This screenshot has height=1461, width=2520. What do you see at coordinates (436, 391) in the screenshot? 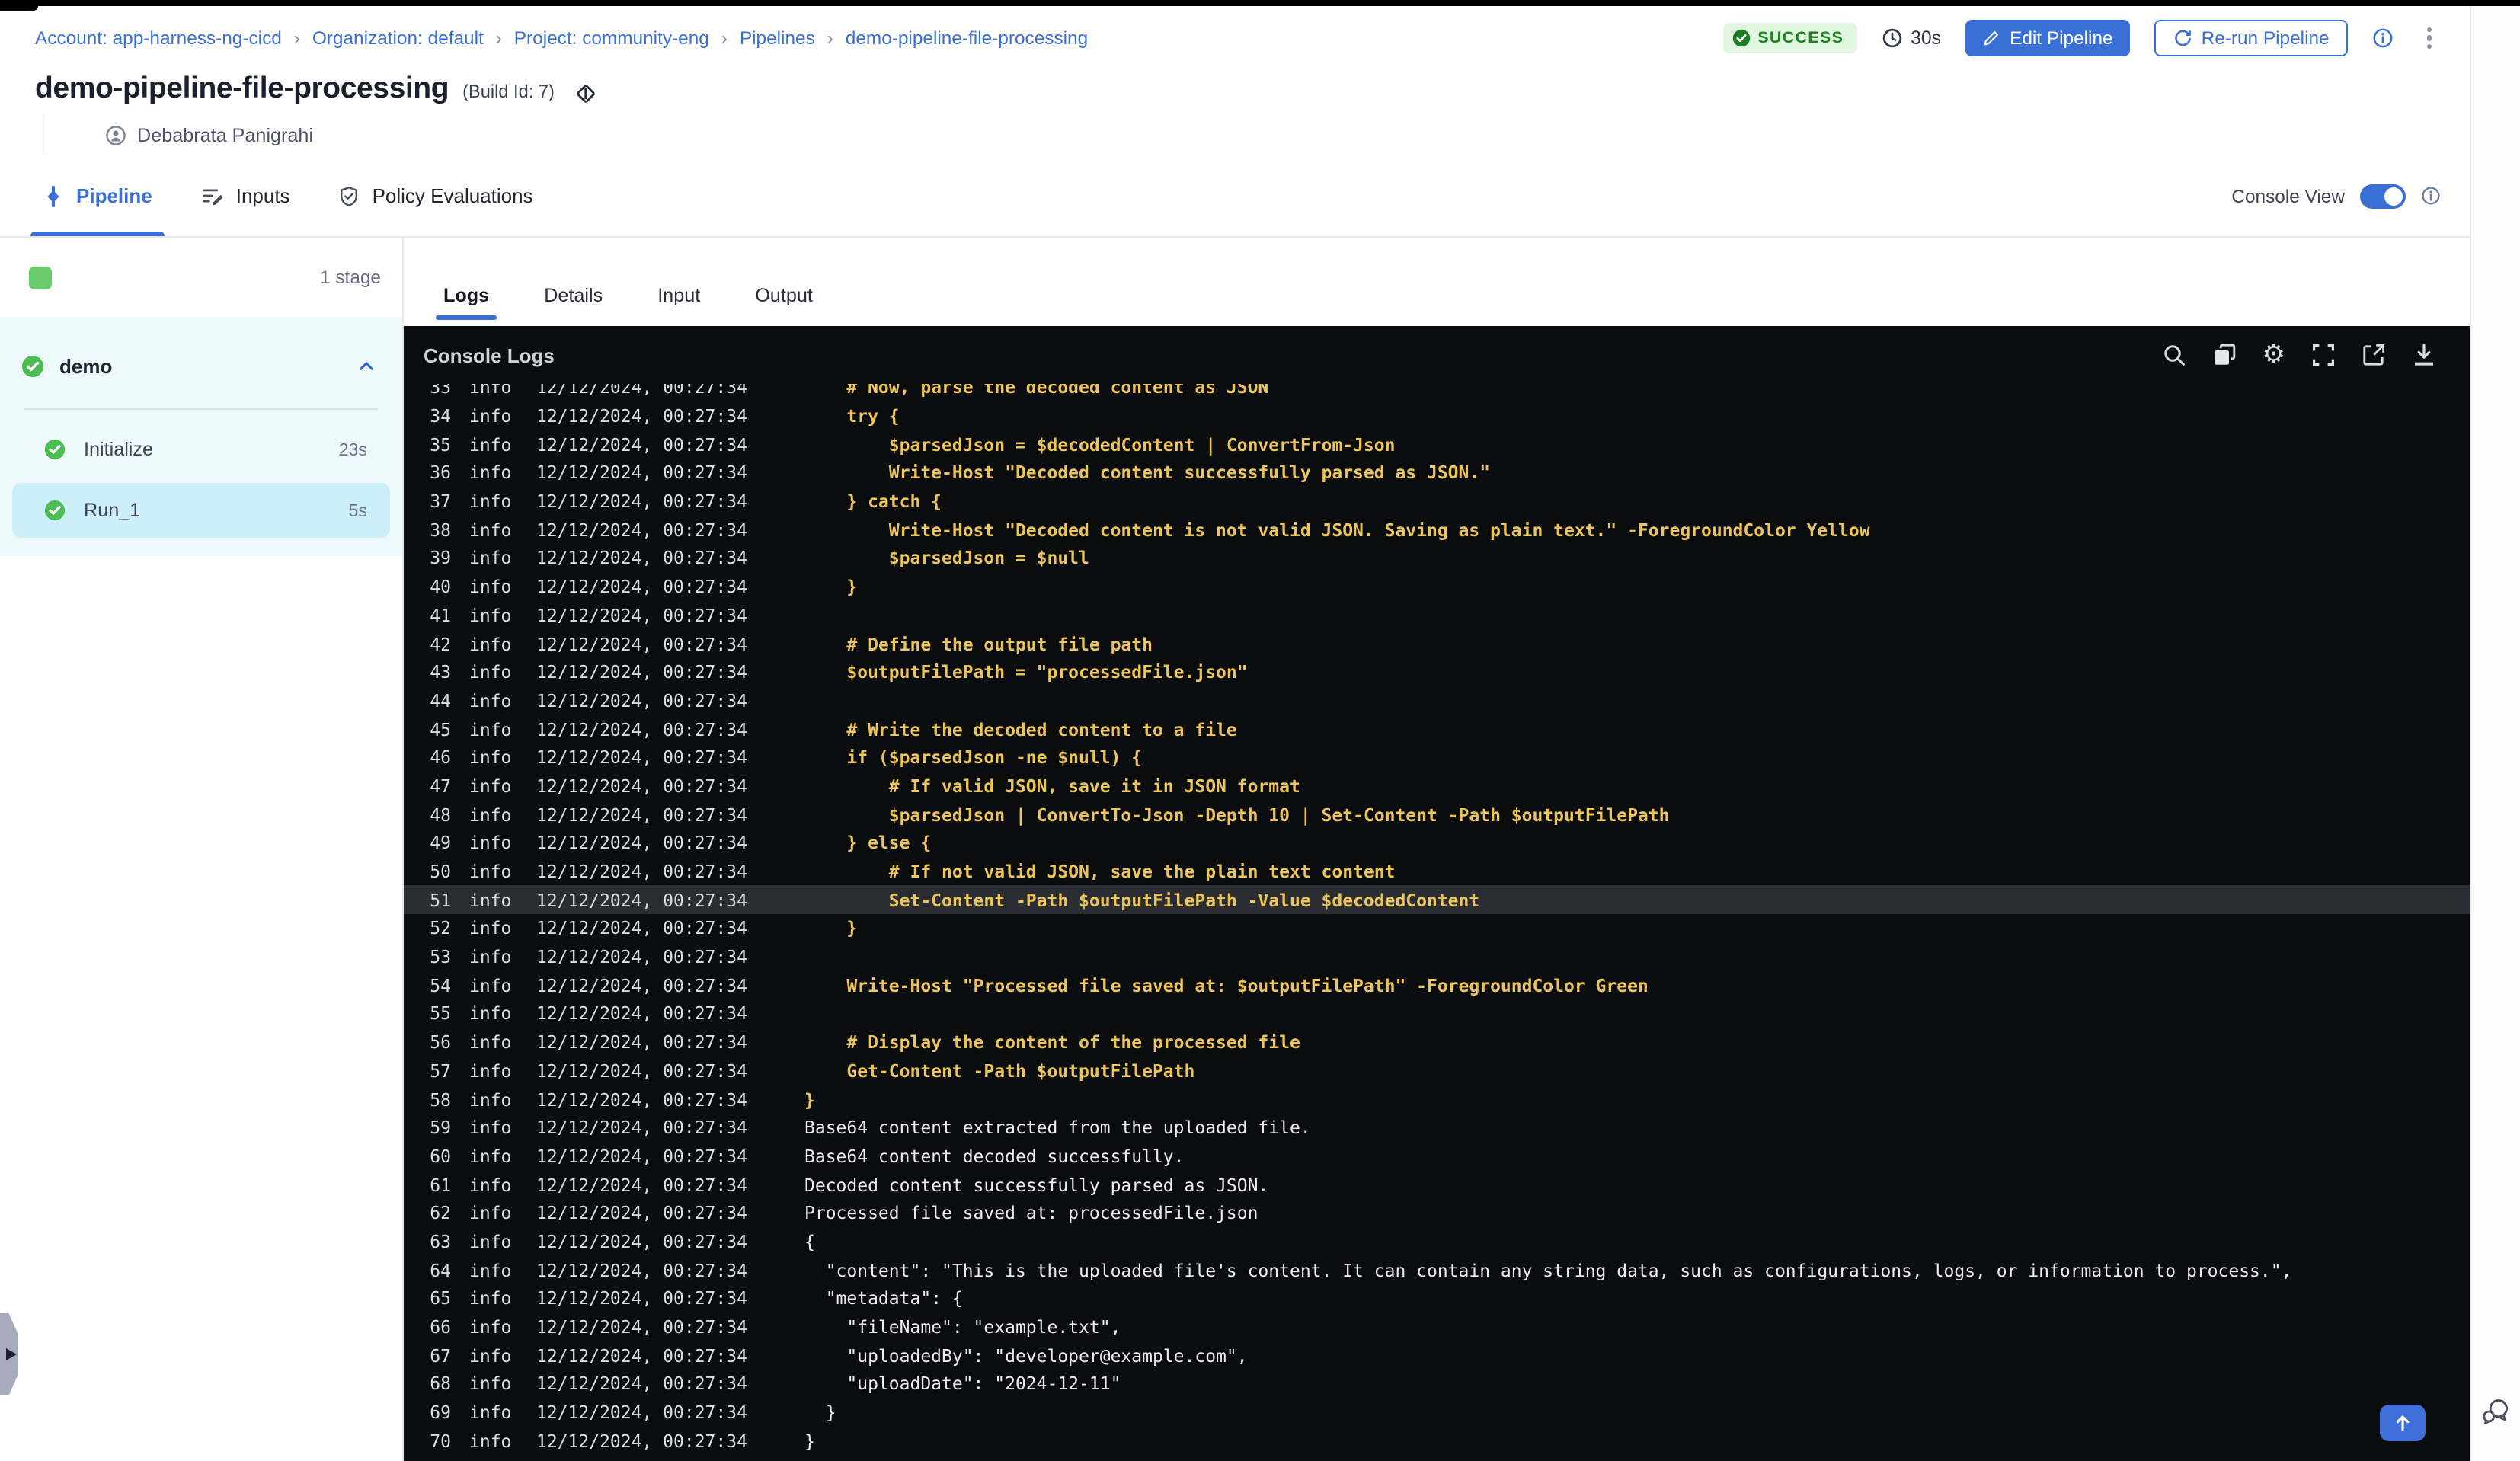
I see `log-line-number: 33` at bounding box center [436, 391].